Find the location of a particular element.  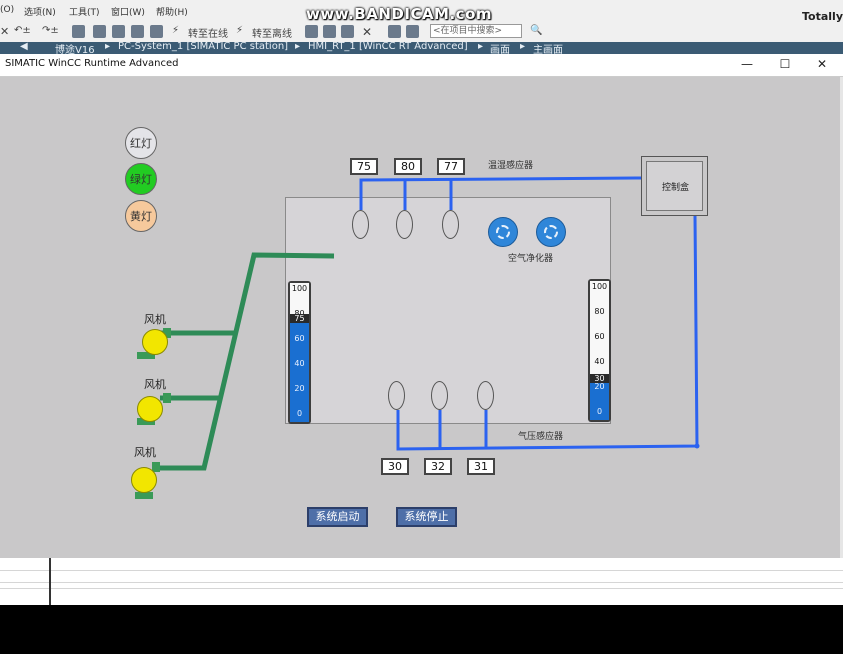

temp-readout: 80 is located at coordinates (408, 166).